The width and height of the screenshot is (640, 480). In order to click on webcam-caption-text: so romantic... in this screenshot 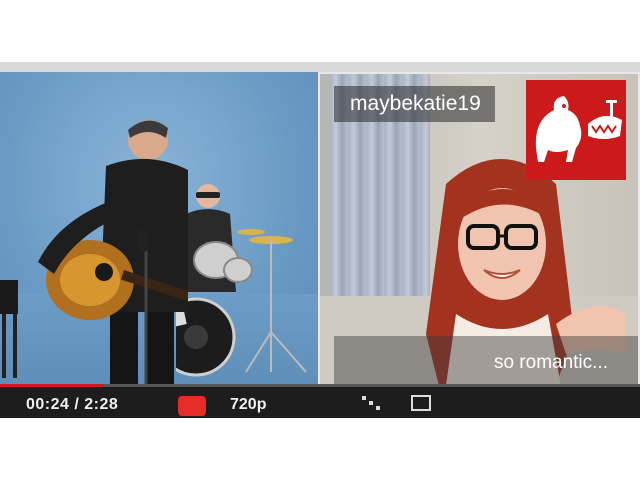, I will do `click(550, 362)`.